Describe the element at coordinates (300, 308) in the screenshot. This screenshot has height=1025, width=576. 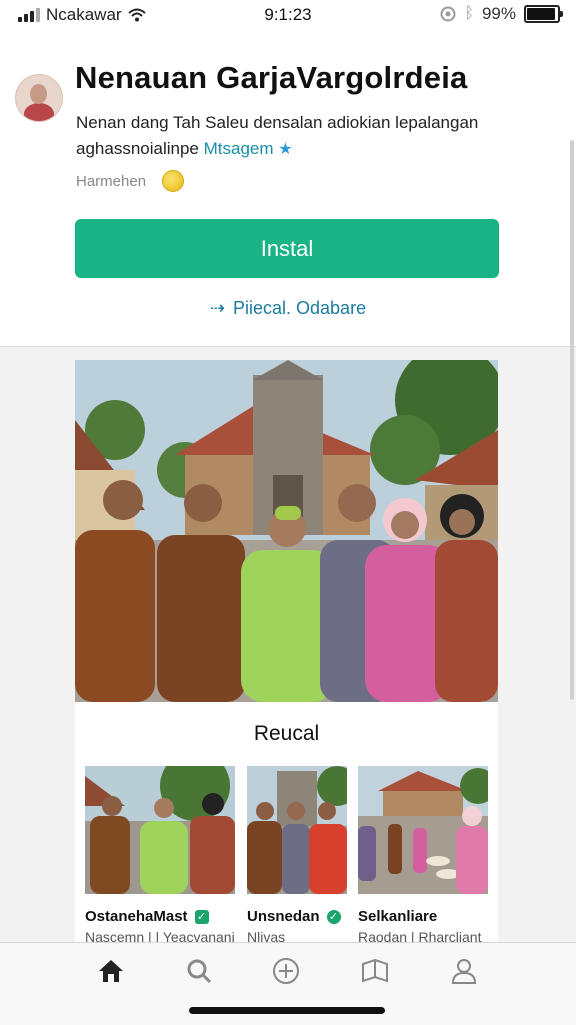
I see `preview-label: Piiecal. Odabare` at that location.